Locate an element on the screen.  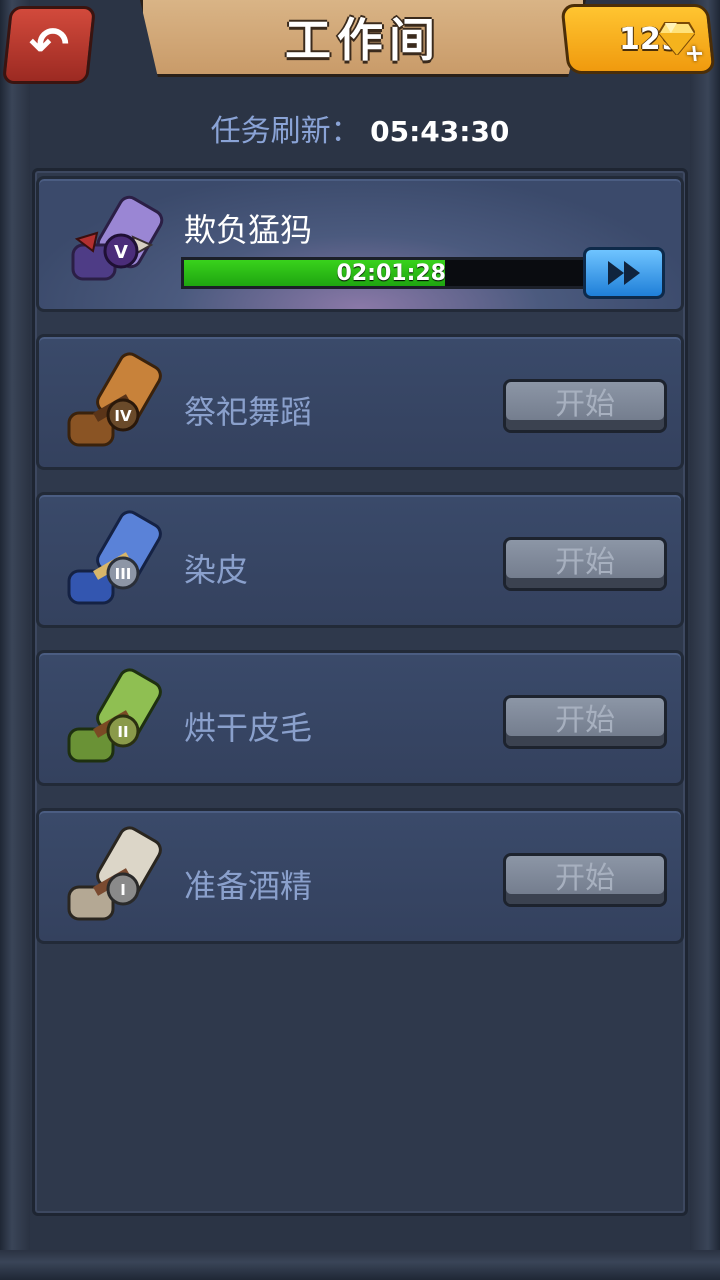
task-name: 染皮 is located at coordinates (216, 570).